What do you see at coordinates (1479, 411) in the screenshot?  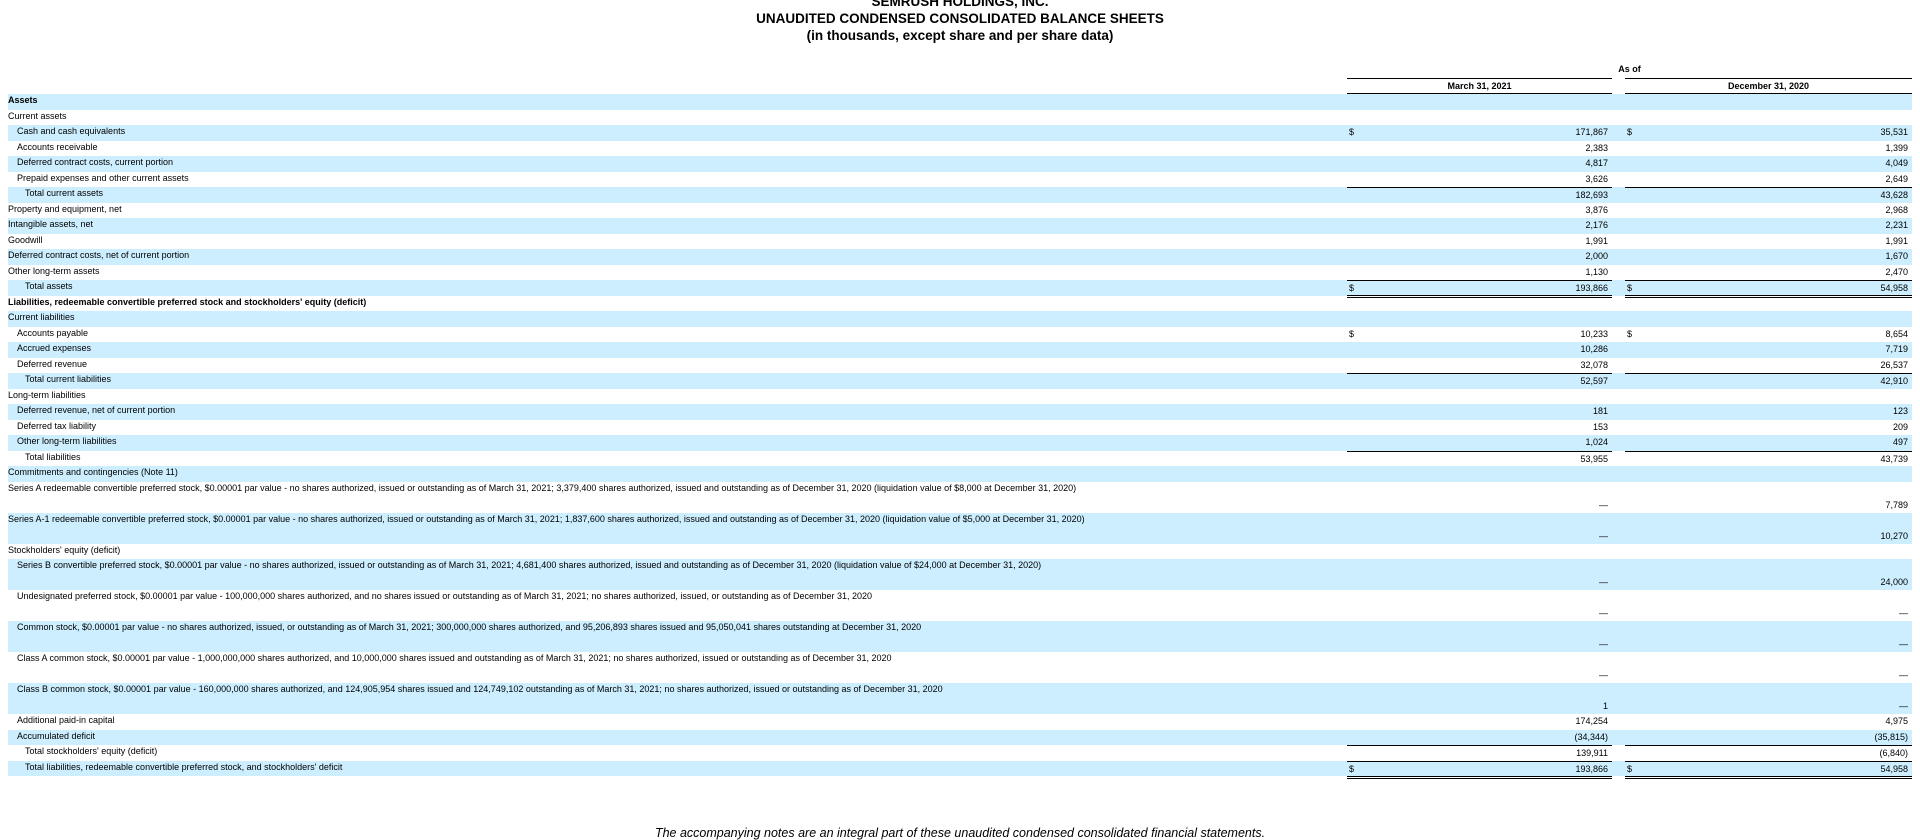 I see `value-march-2021: 181` at bounding box center [1479, 411].